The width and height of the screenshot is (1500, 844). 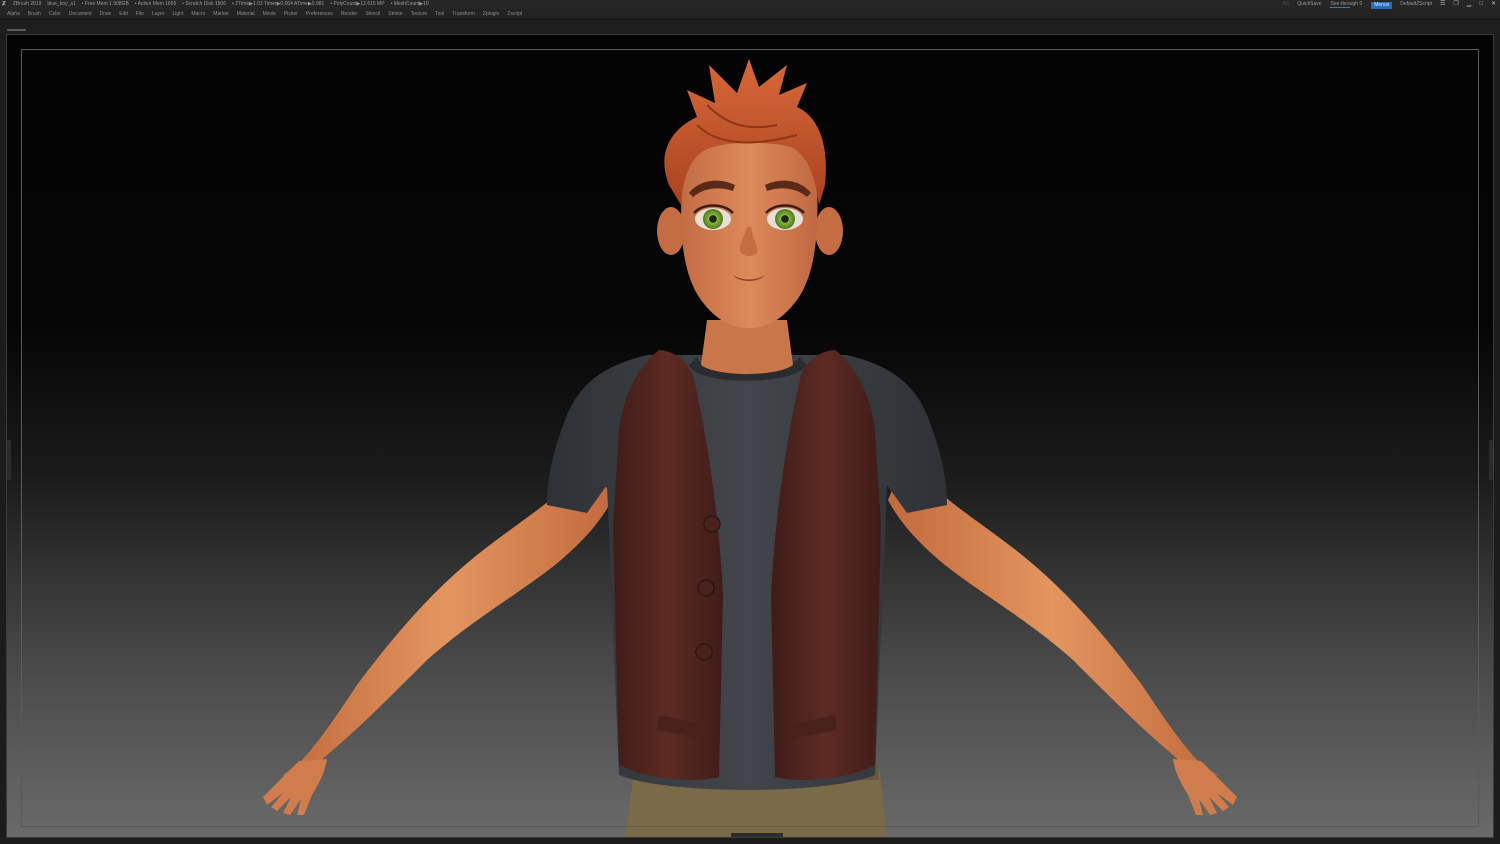 What do you see at coordinates (4, 4) in the screenshot?
I see `zbrush-logo-icon: ℤ` at bounding box center [4, 4].